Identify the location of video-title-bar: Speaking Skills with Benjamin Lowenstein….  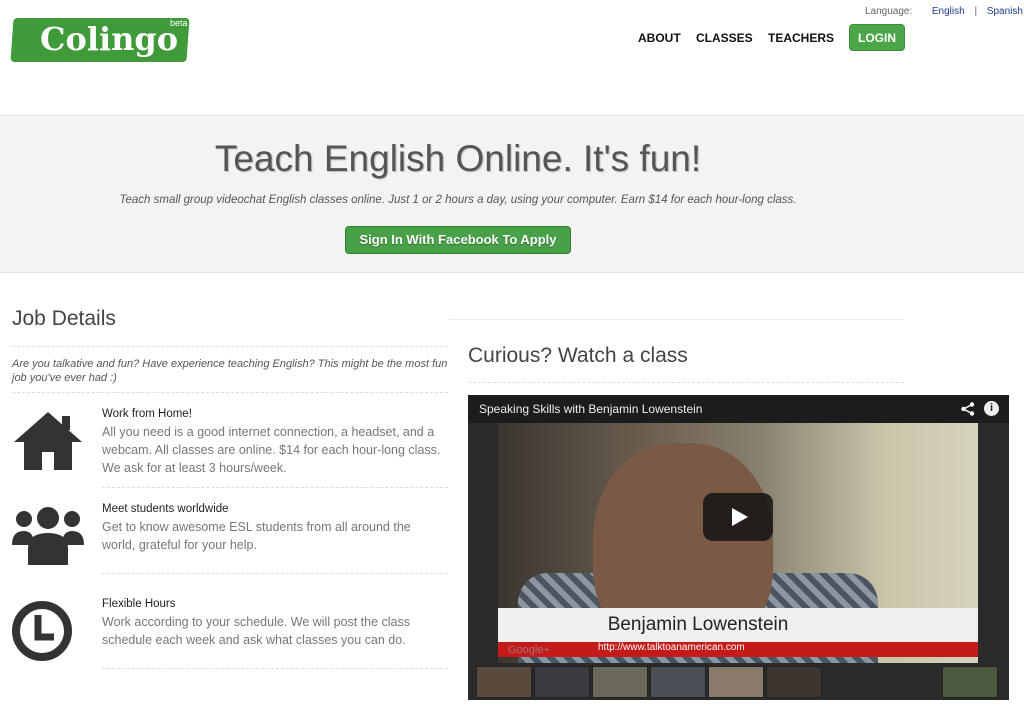
(738, 409).